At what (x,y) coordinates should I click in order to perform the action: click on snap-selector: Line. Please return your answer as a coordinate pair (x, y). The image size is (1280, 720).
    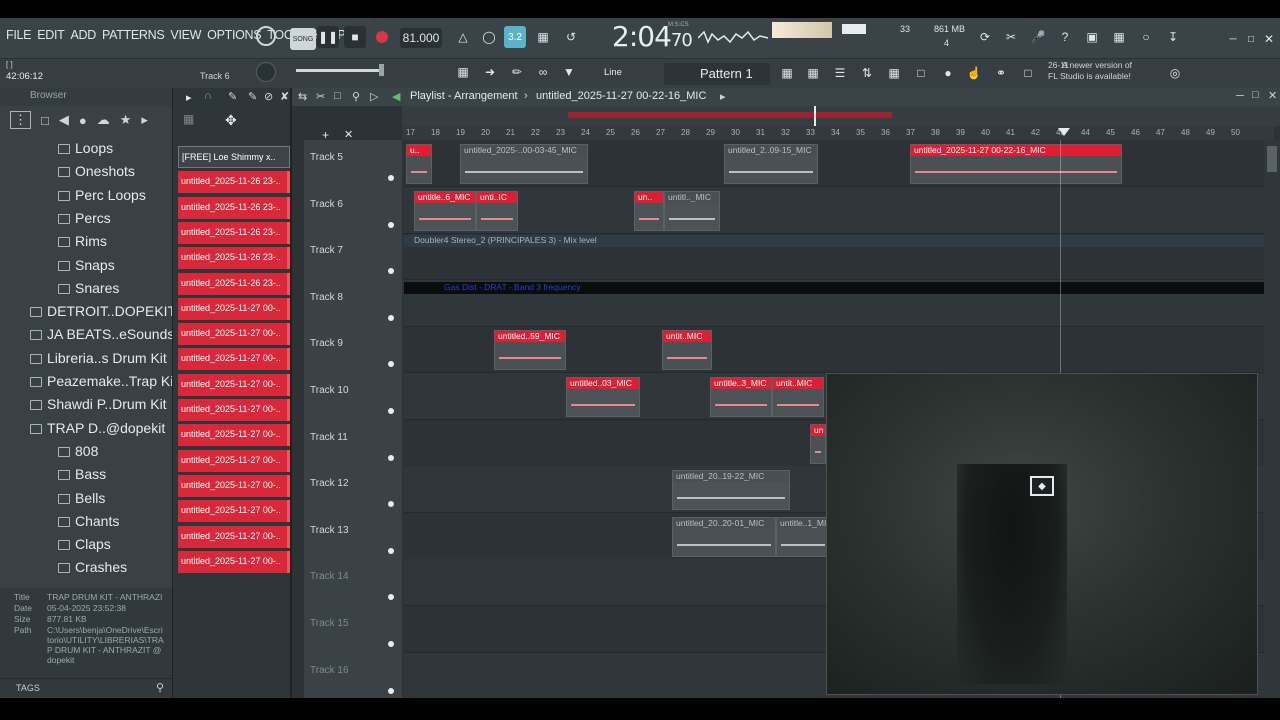
    Looking at the image, I should click on (623, 74).